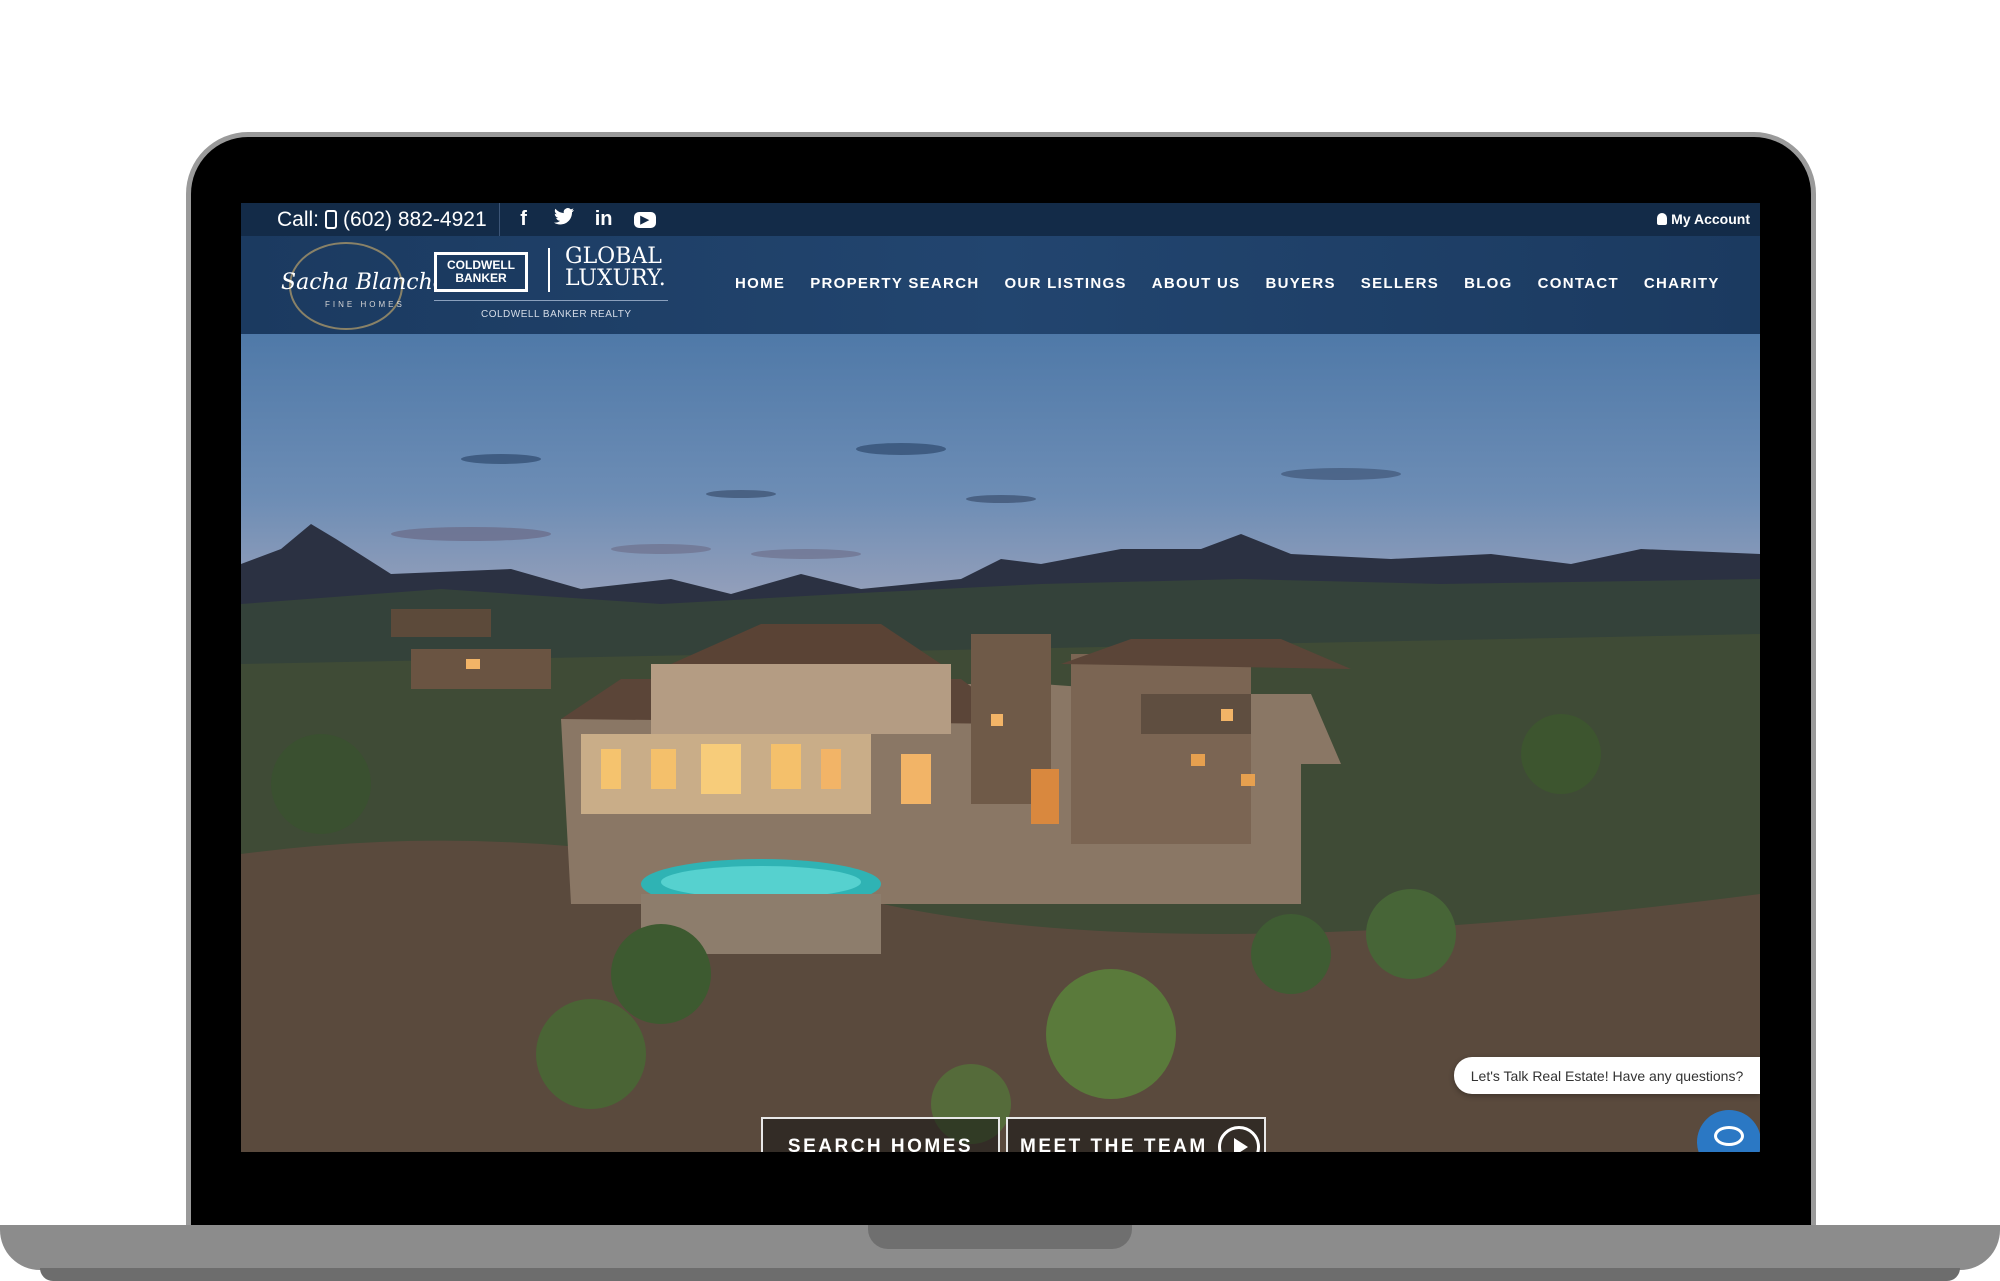  Describe the element at coordinates (880, 1134) in the screenshot. I see `search-homes-button: SEARCH HOMES` at that location.